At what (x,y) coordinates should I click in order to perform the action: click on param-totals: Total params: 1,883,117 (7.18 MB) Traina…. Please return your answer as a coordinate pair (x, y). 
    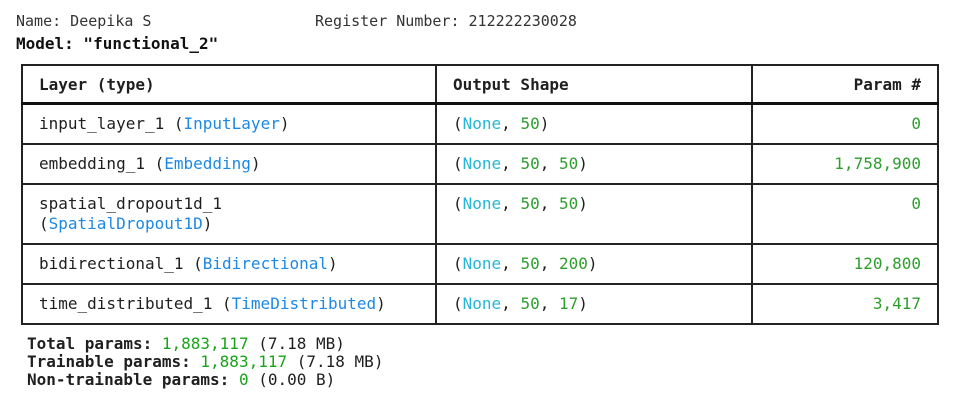
    Looking at the image, I should click on (205, 362).